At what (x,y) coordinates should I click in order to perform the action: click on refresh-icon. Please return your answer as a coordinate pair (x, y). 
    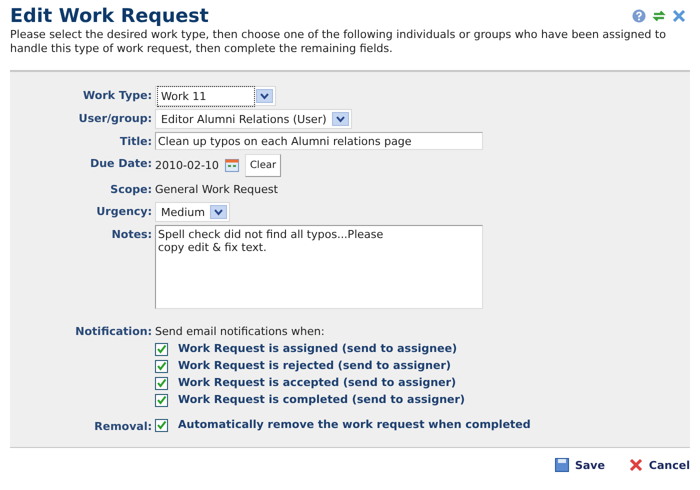
    Looking at the image, I should click on (659, 16).